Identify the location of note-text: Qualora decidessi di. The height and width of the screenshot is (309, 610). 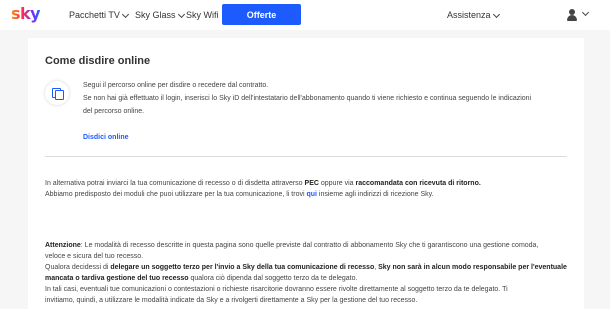
(78, 267).